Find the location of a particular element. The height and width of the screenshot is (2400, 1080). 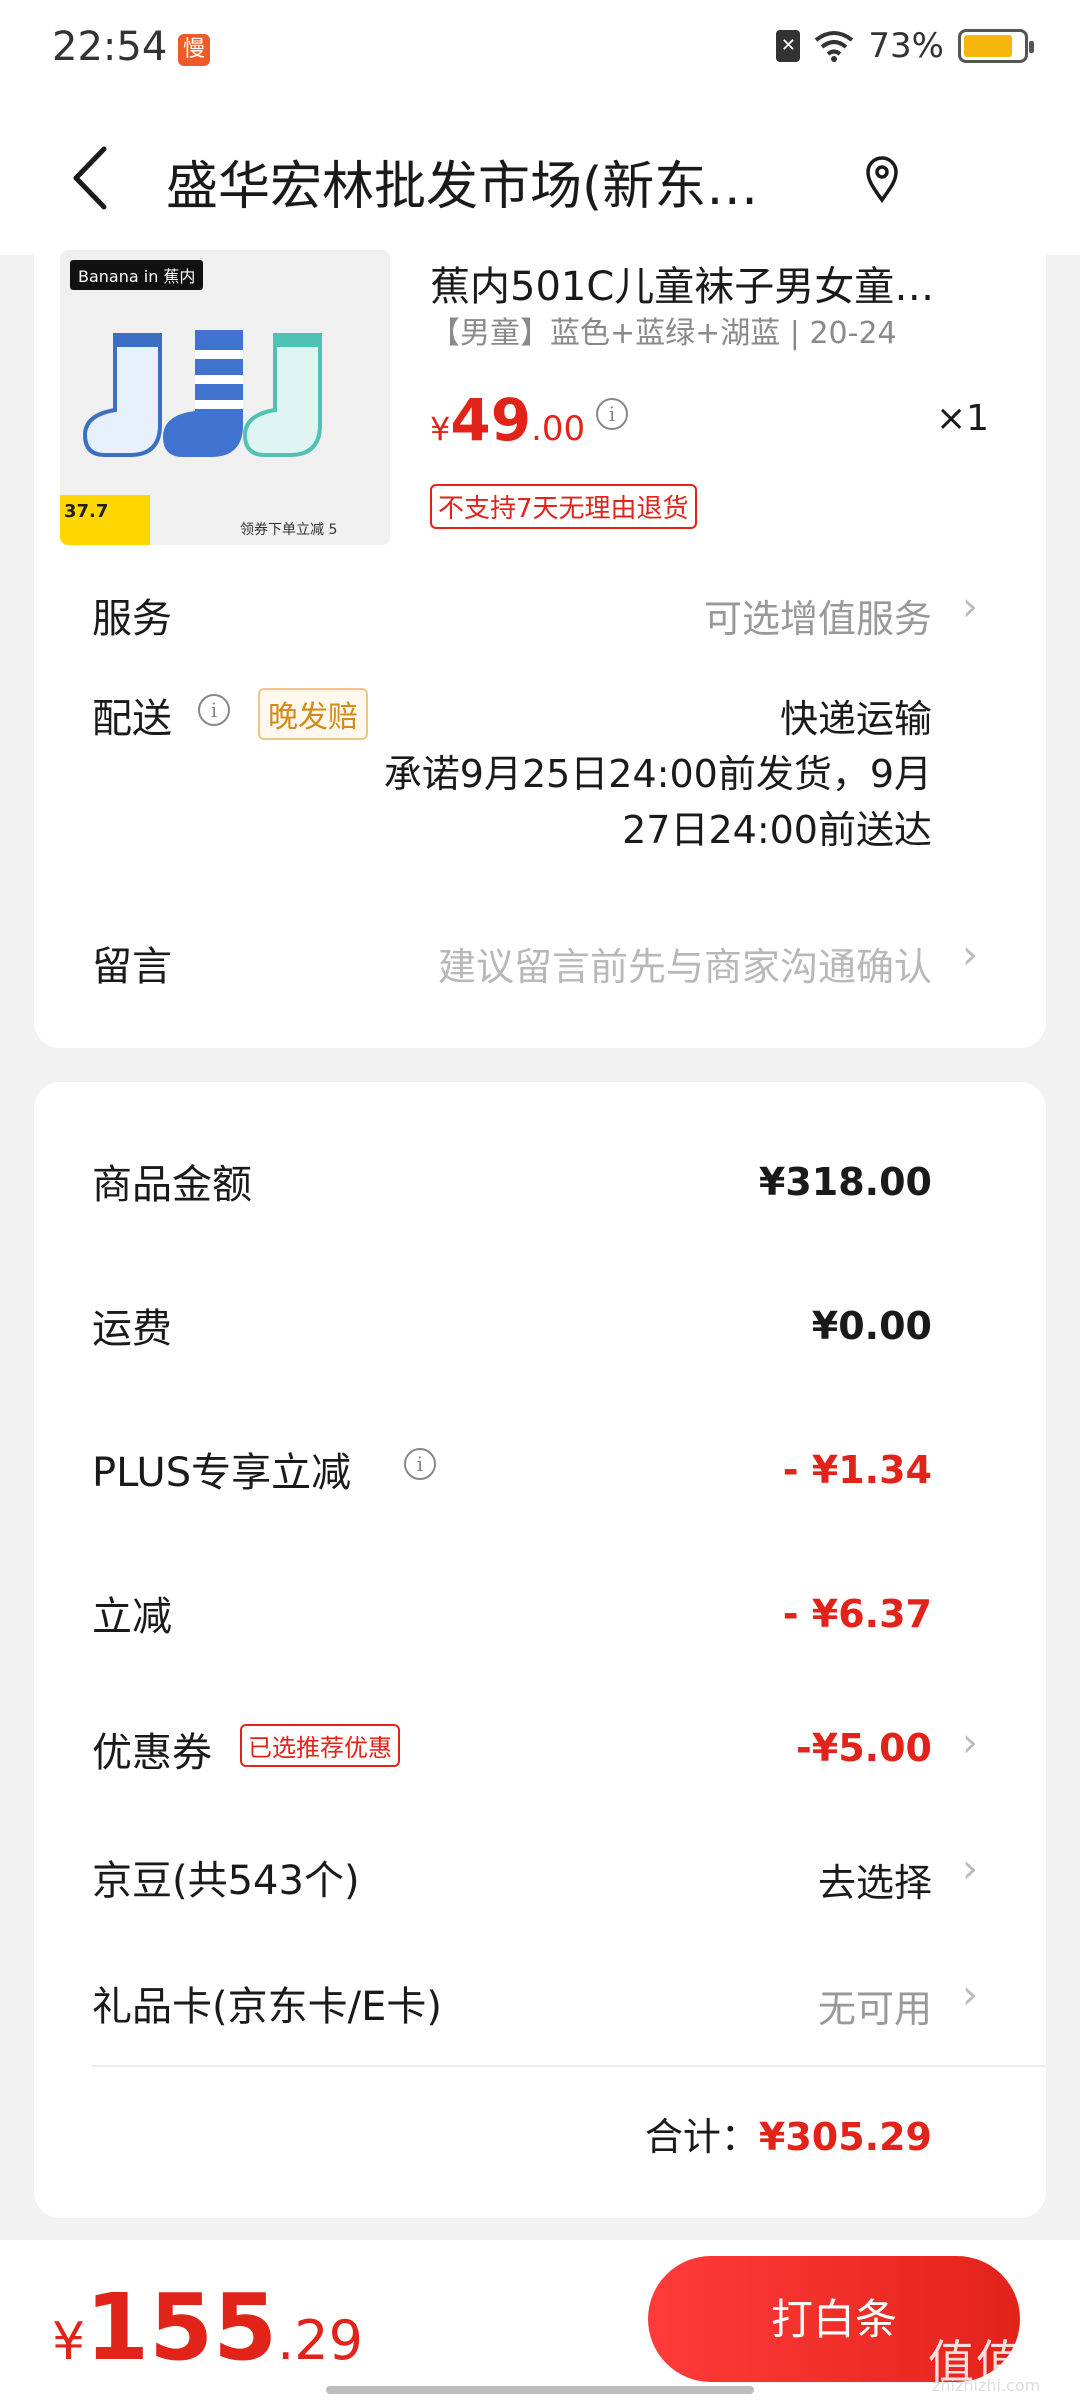

thumbnail-price-tag: 37.7 is located at coordinates (105, 520).